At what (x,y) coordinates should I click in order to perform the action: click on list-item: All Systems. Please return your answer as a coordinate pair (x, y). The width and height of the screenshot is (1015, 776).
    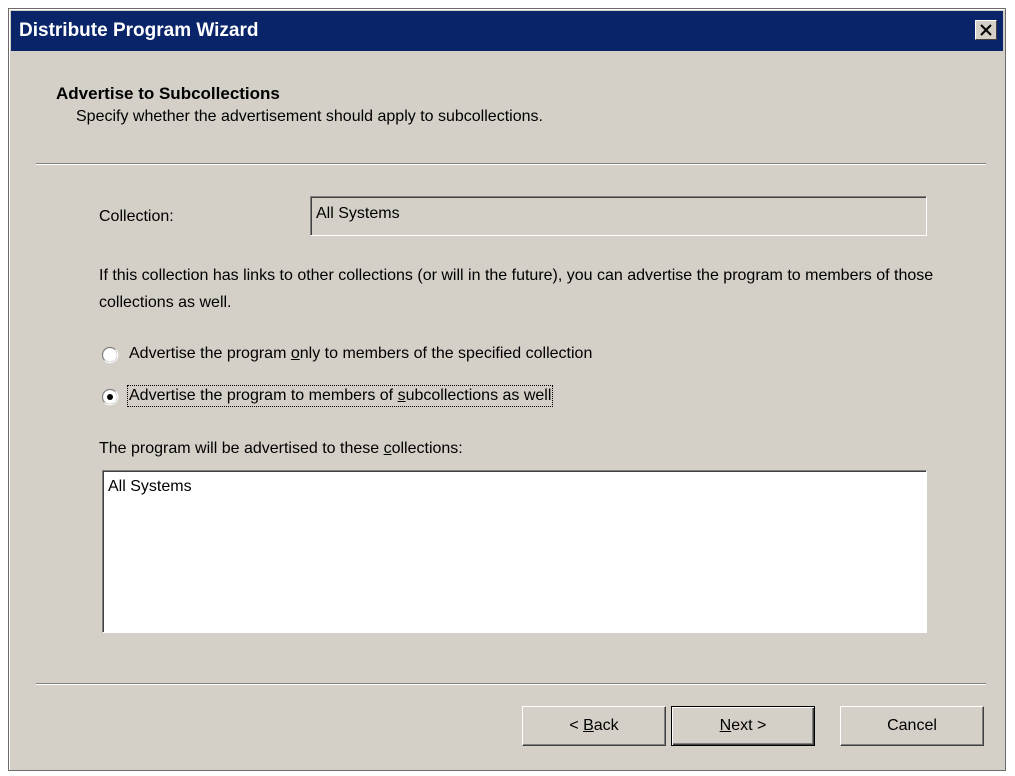
    Looking at the image, I should click on (517, 487).